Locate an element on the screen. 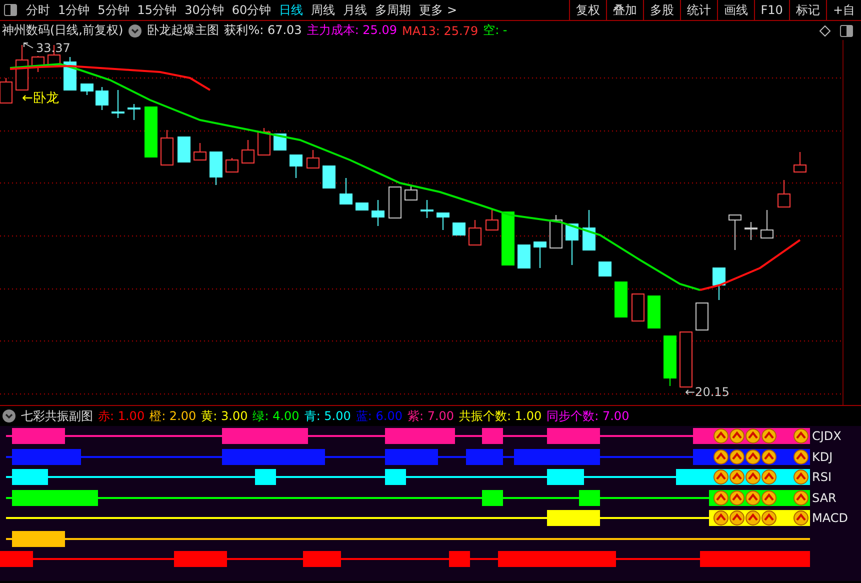 This screenshot has height=583, width=861. indicator-value: 空: - is located at coordinates (495, 30).